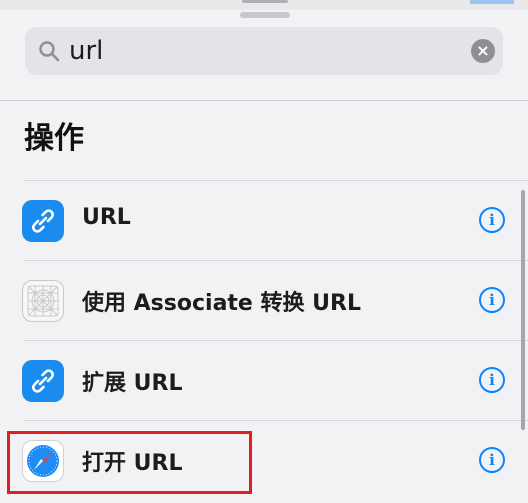  I want to click on scrollbar, so click(523, 310).